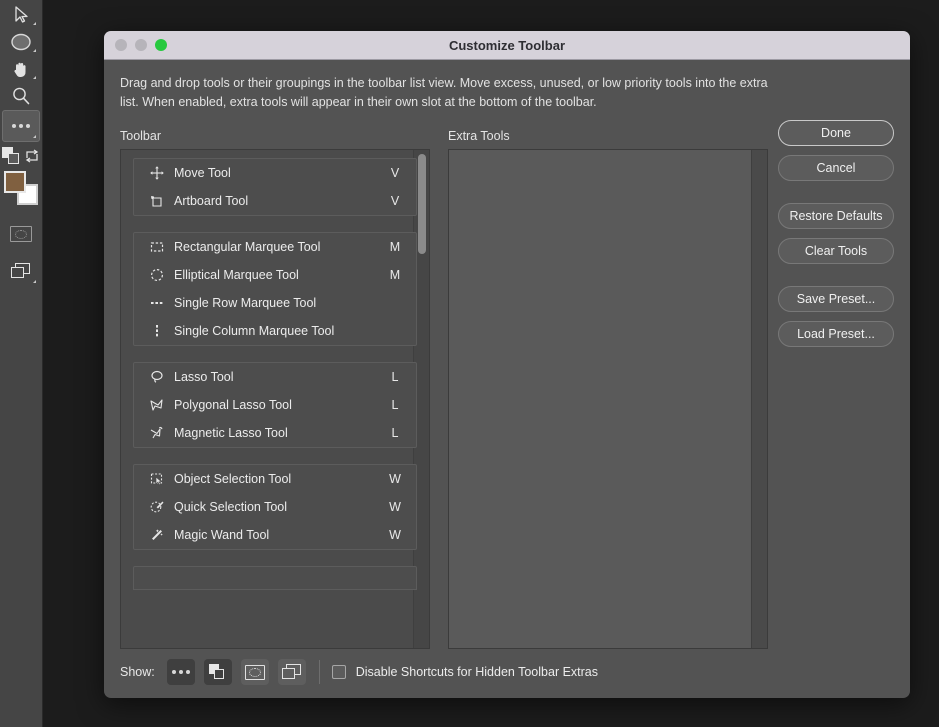  What do you see at coordinates (157, 377) in the screenshot?
I see `lasso-icon` at bounding box center [157, 377].